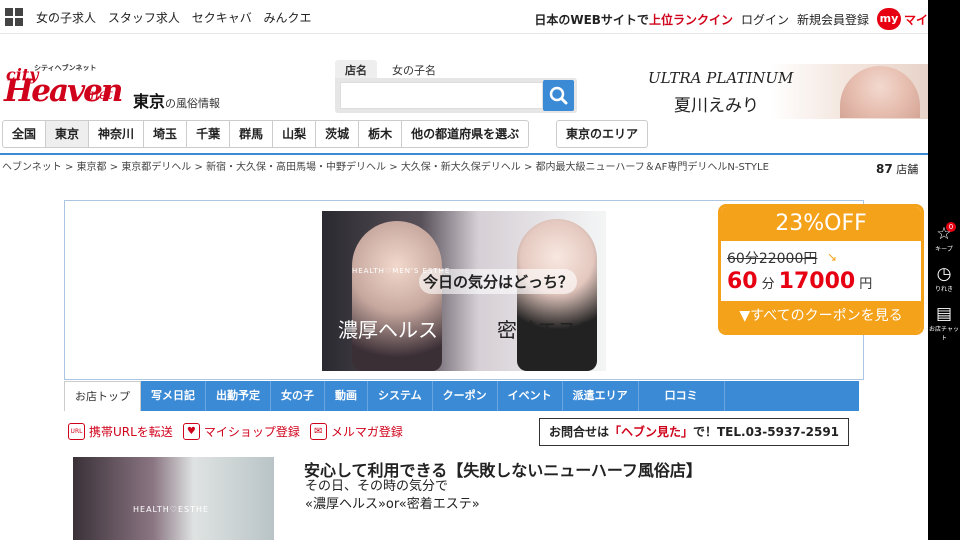 The image size is (960, 540). Describe the element at coordinates (338, 134) in the screenshot. I see `pref-tab-ibaraki: 茨城` at that location.